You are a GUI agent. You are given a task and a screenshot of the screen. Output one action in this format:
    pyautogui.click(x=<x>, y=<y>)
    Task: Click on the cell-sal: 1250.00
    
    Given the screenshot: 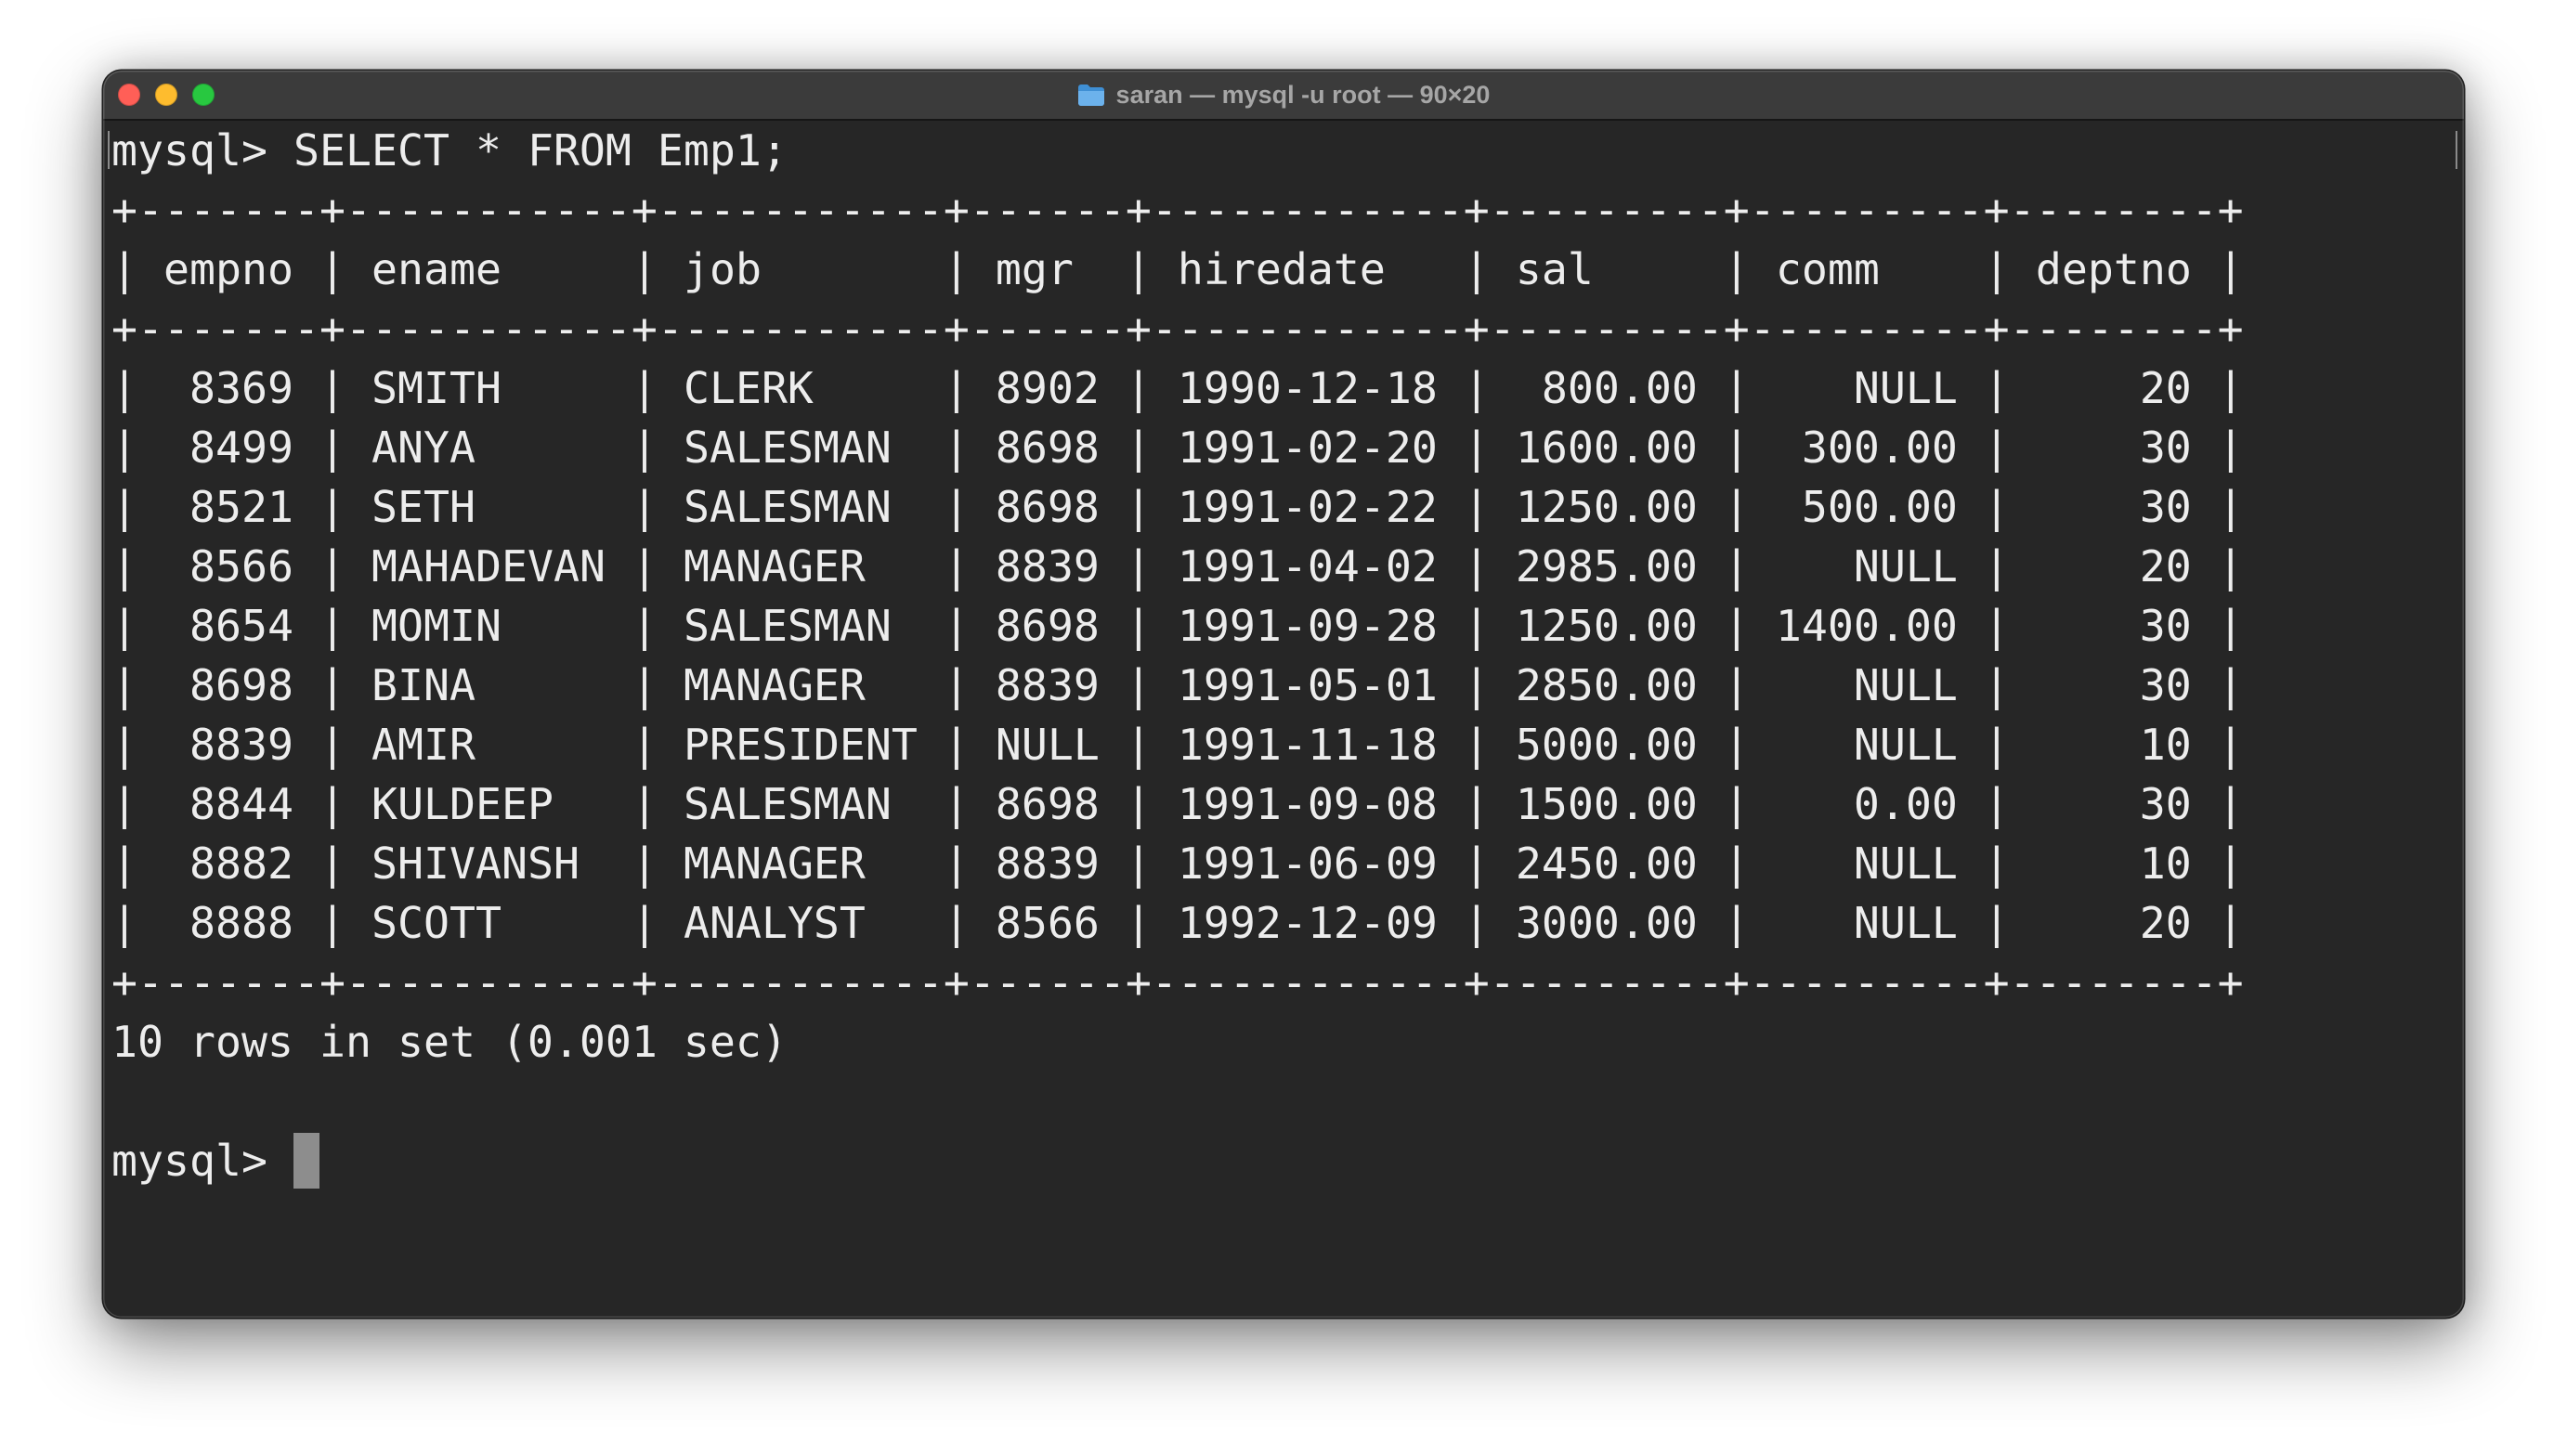 What is the action you would take?
    pyautogui.click(x=1606, y=626)
    